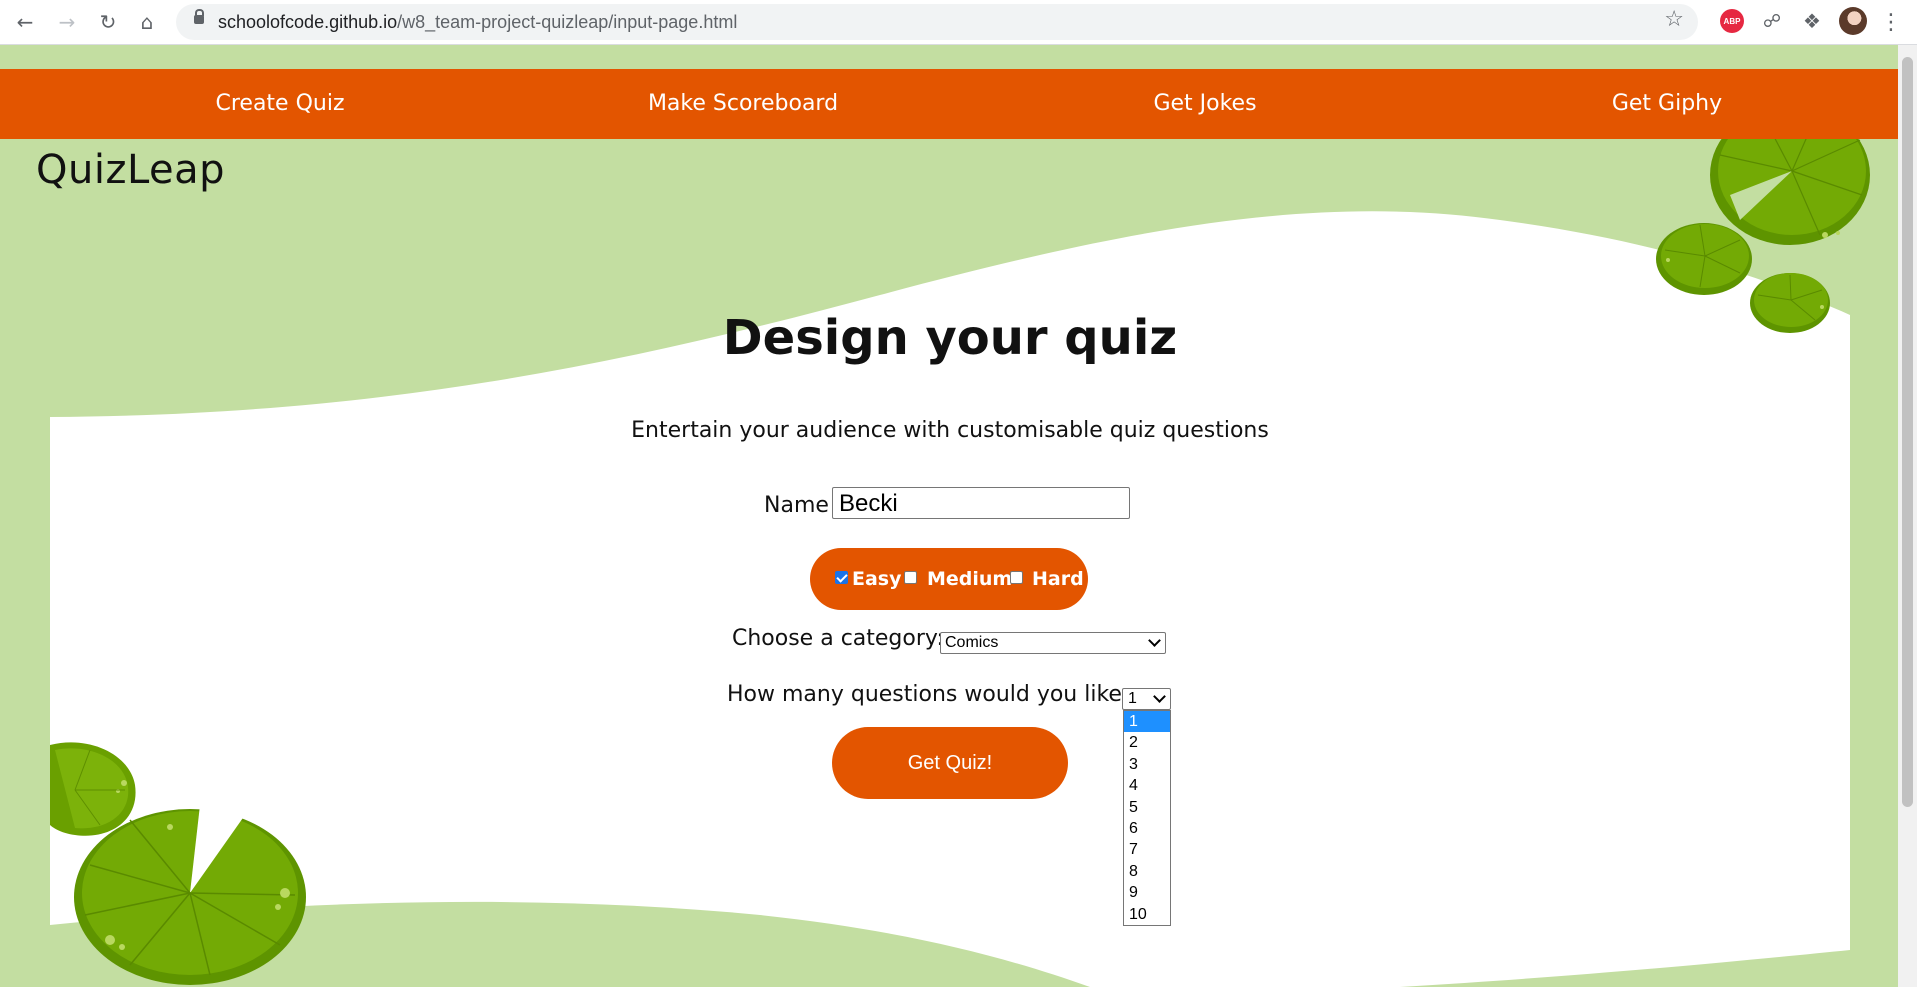 Image resolution: width=1917 pixels, height=987 pixels. Describe the element at coordinates (1146, 699) in the screenshot. I see `questions-count-select: 1` at that location.